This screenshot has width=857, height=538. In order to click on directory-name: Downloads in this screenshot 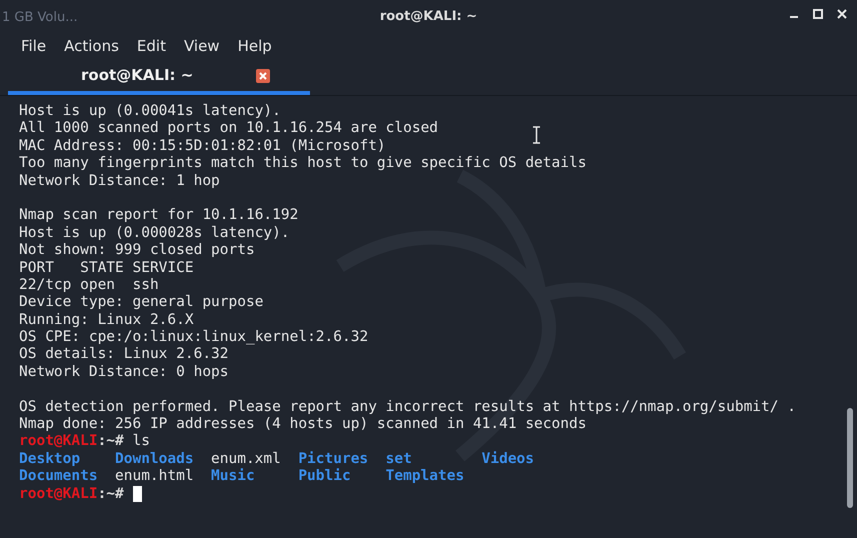, I will do `click(154, 458)`.